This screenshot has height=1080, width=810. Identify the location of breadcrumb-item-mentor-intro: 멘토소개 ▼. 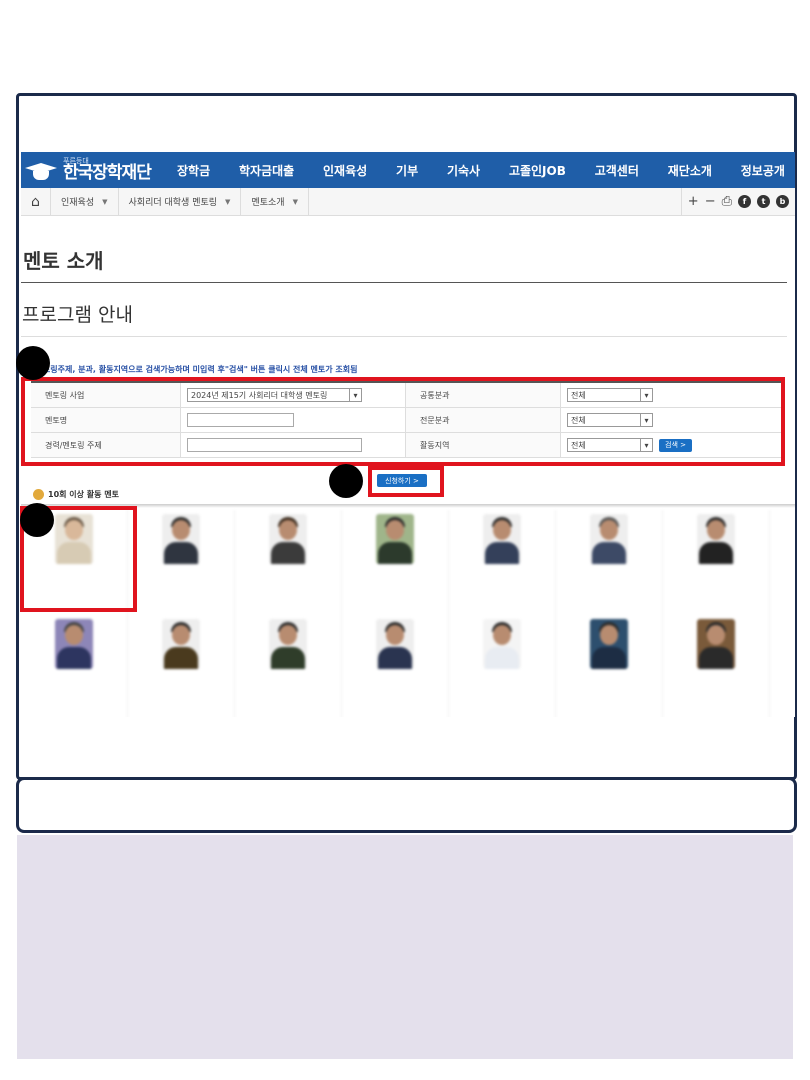
(275, 201).